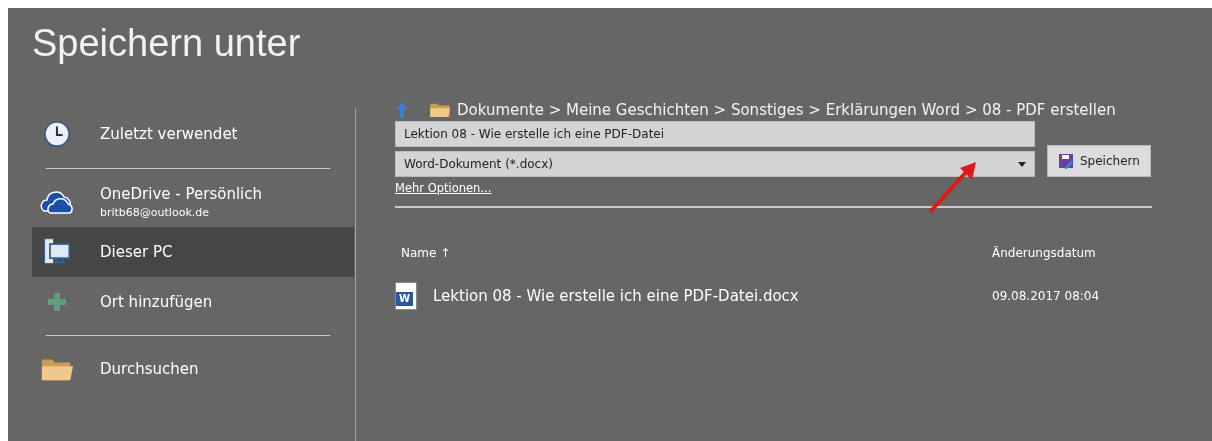  I want to click on place-label: Ort hinzufügen, so click(156, 302).